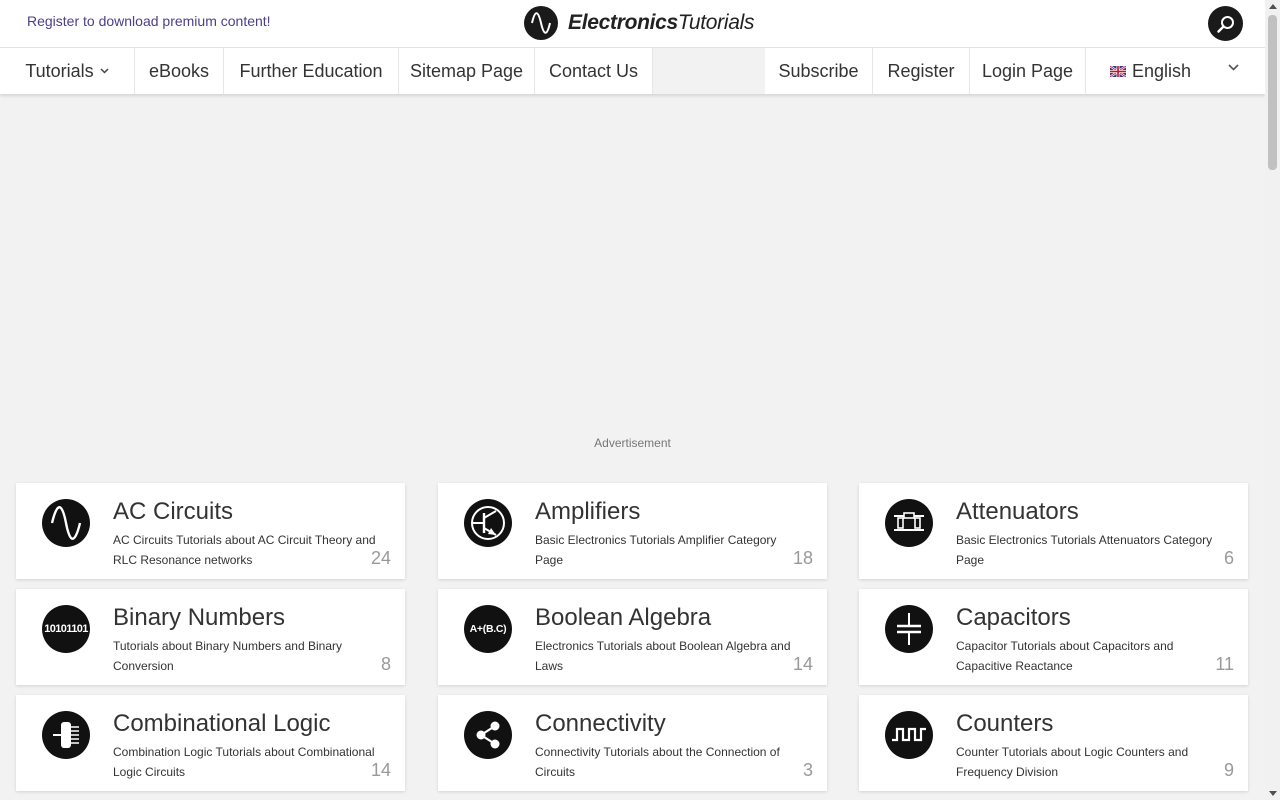 The image size is (1280, 800). What do you see at coordinates (488, 523) in the screenshot?
I see `transistor-icon` at bounding box center [488, 523].